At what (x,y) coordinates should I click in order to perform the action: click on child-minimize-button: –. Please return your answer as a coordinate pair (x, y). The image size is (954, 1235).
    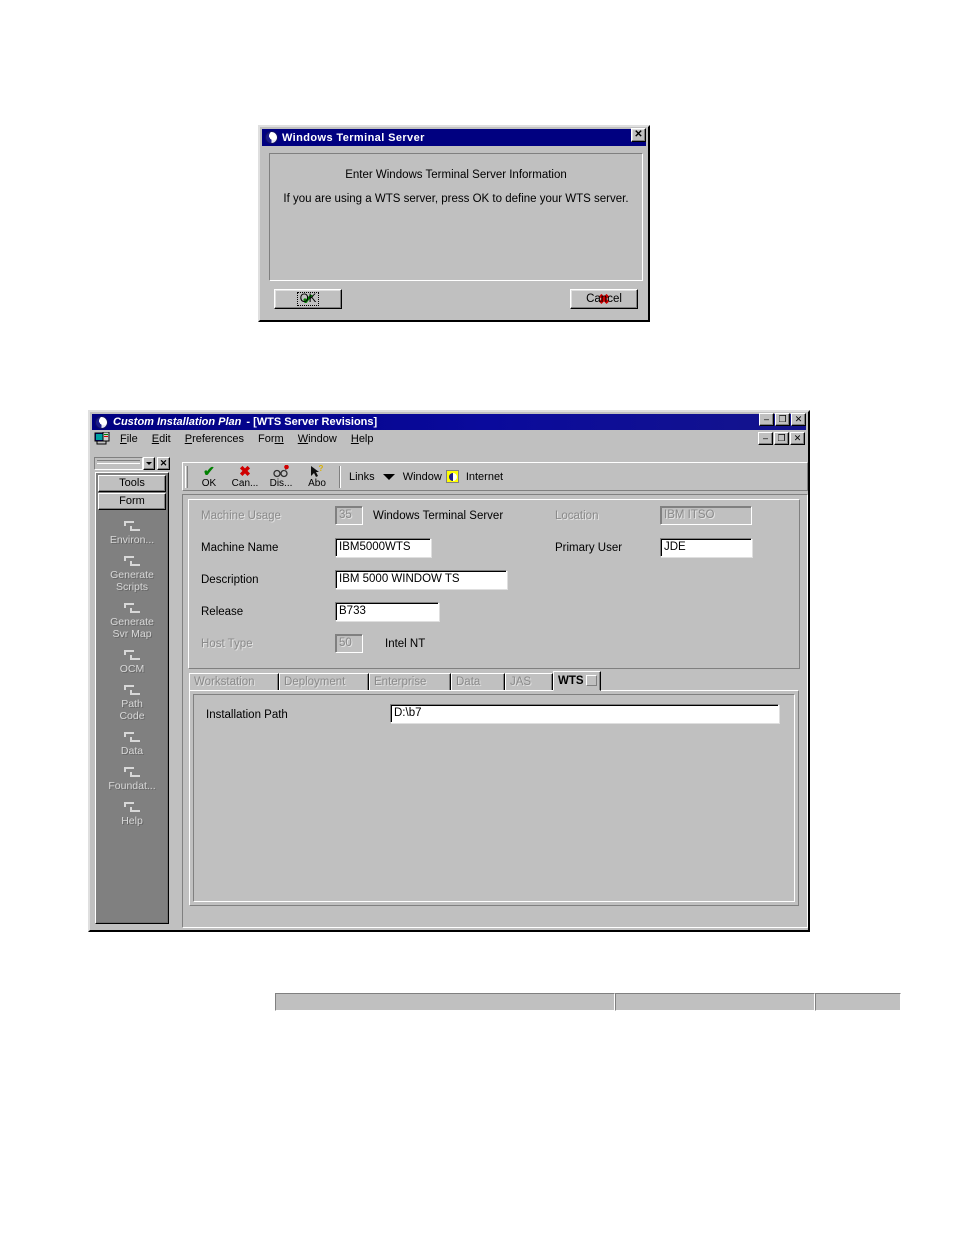
    Looking at the image, I should click on (765, 438).